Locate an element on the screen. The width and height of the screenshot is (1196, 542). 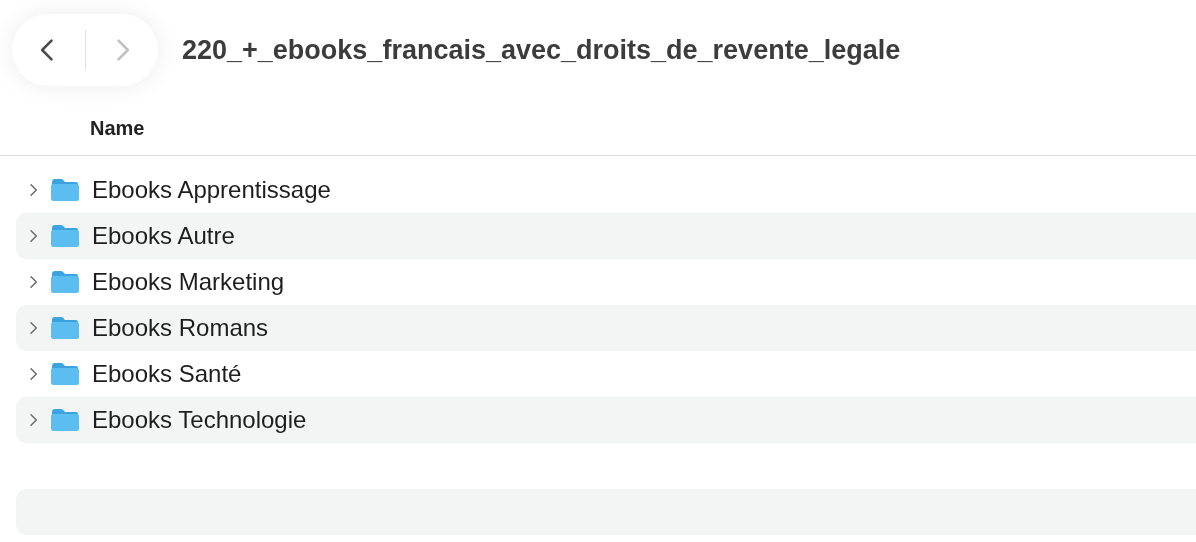
folder-row: Ebooks Santé is located at coordinates (606, 374).